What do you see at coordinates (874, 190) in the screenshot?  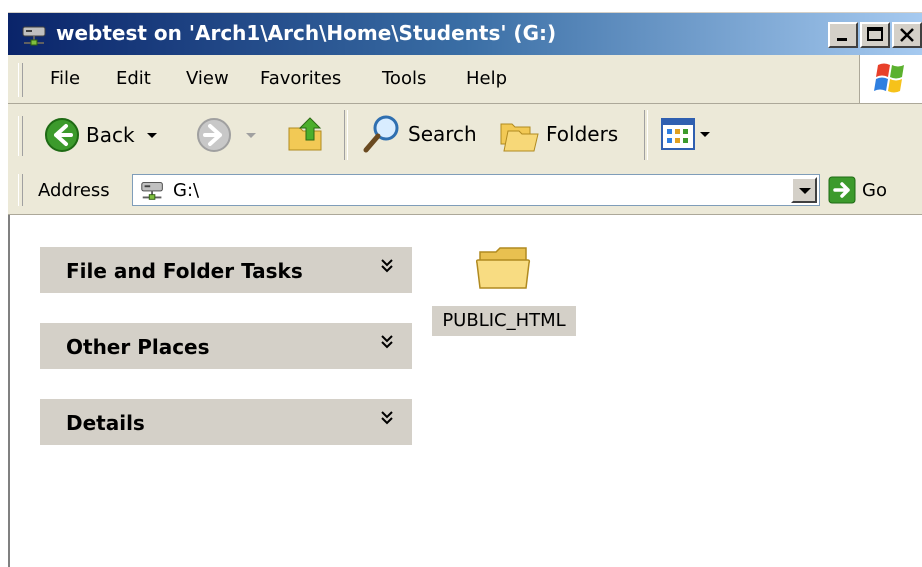 I see `go-label: Go` at bounding box center [874, 190].